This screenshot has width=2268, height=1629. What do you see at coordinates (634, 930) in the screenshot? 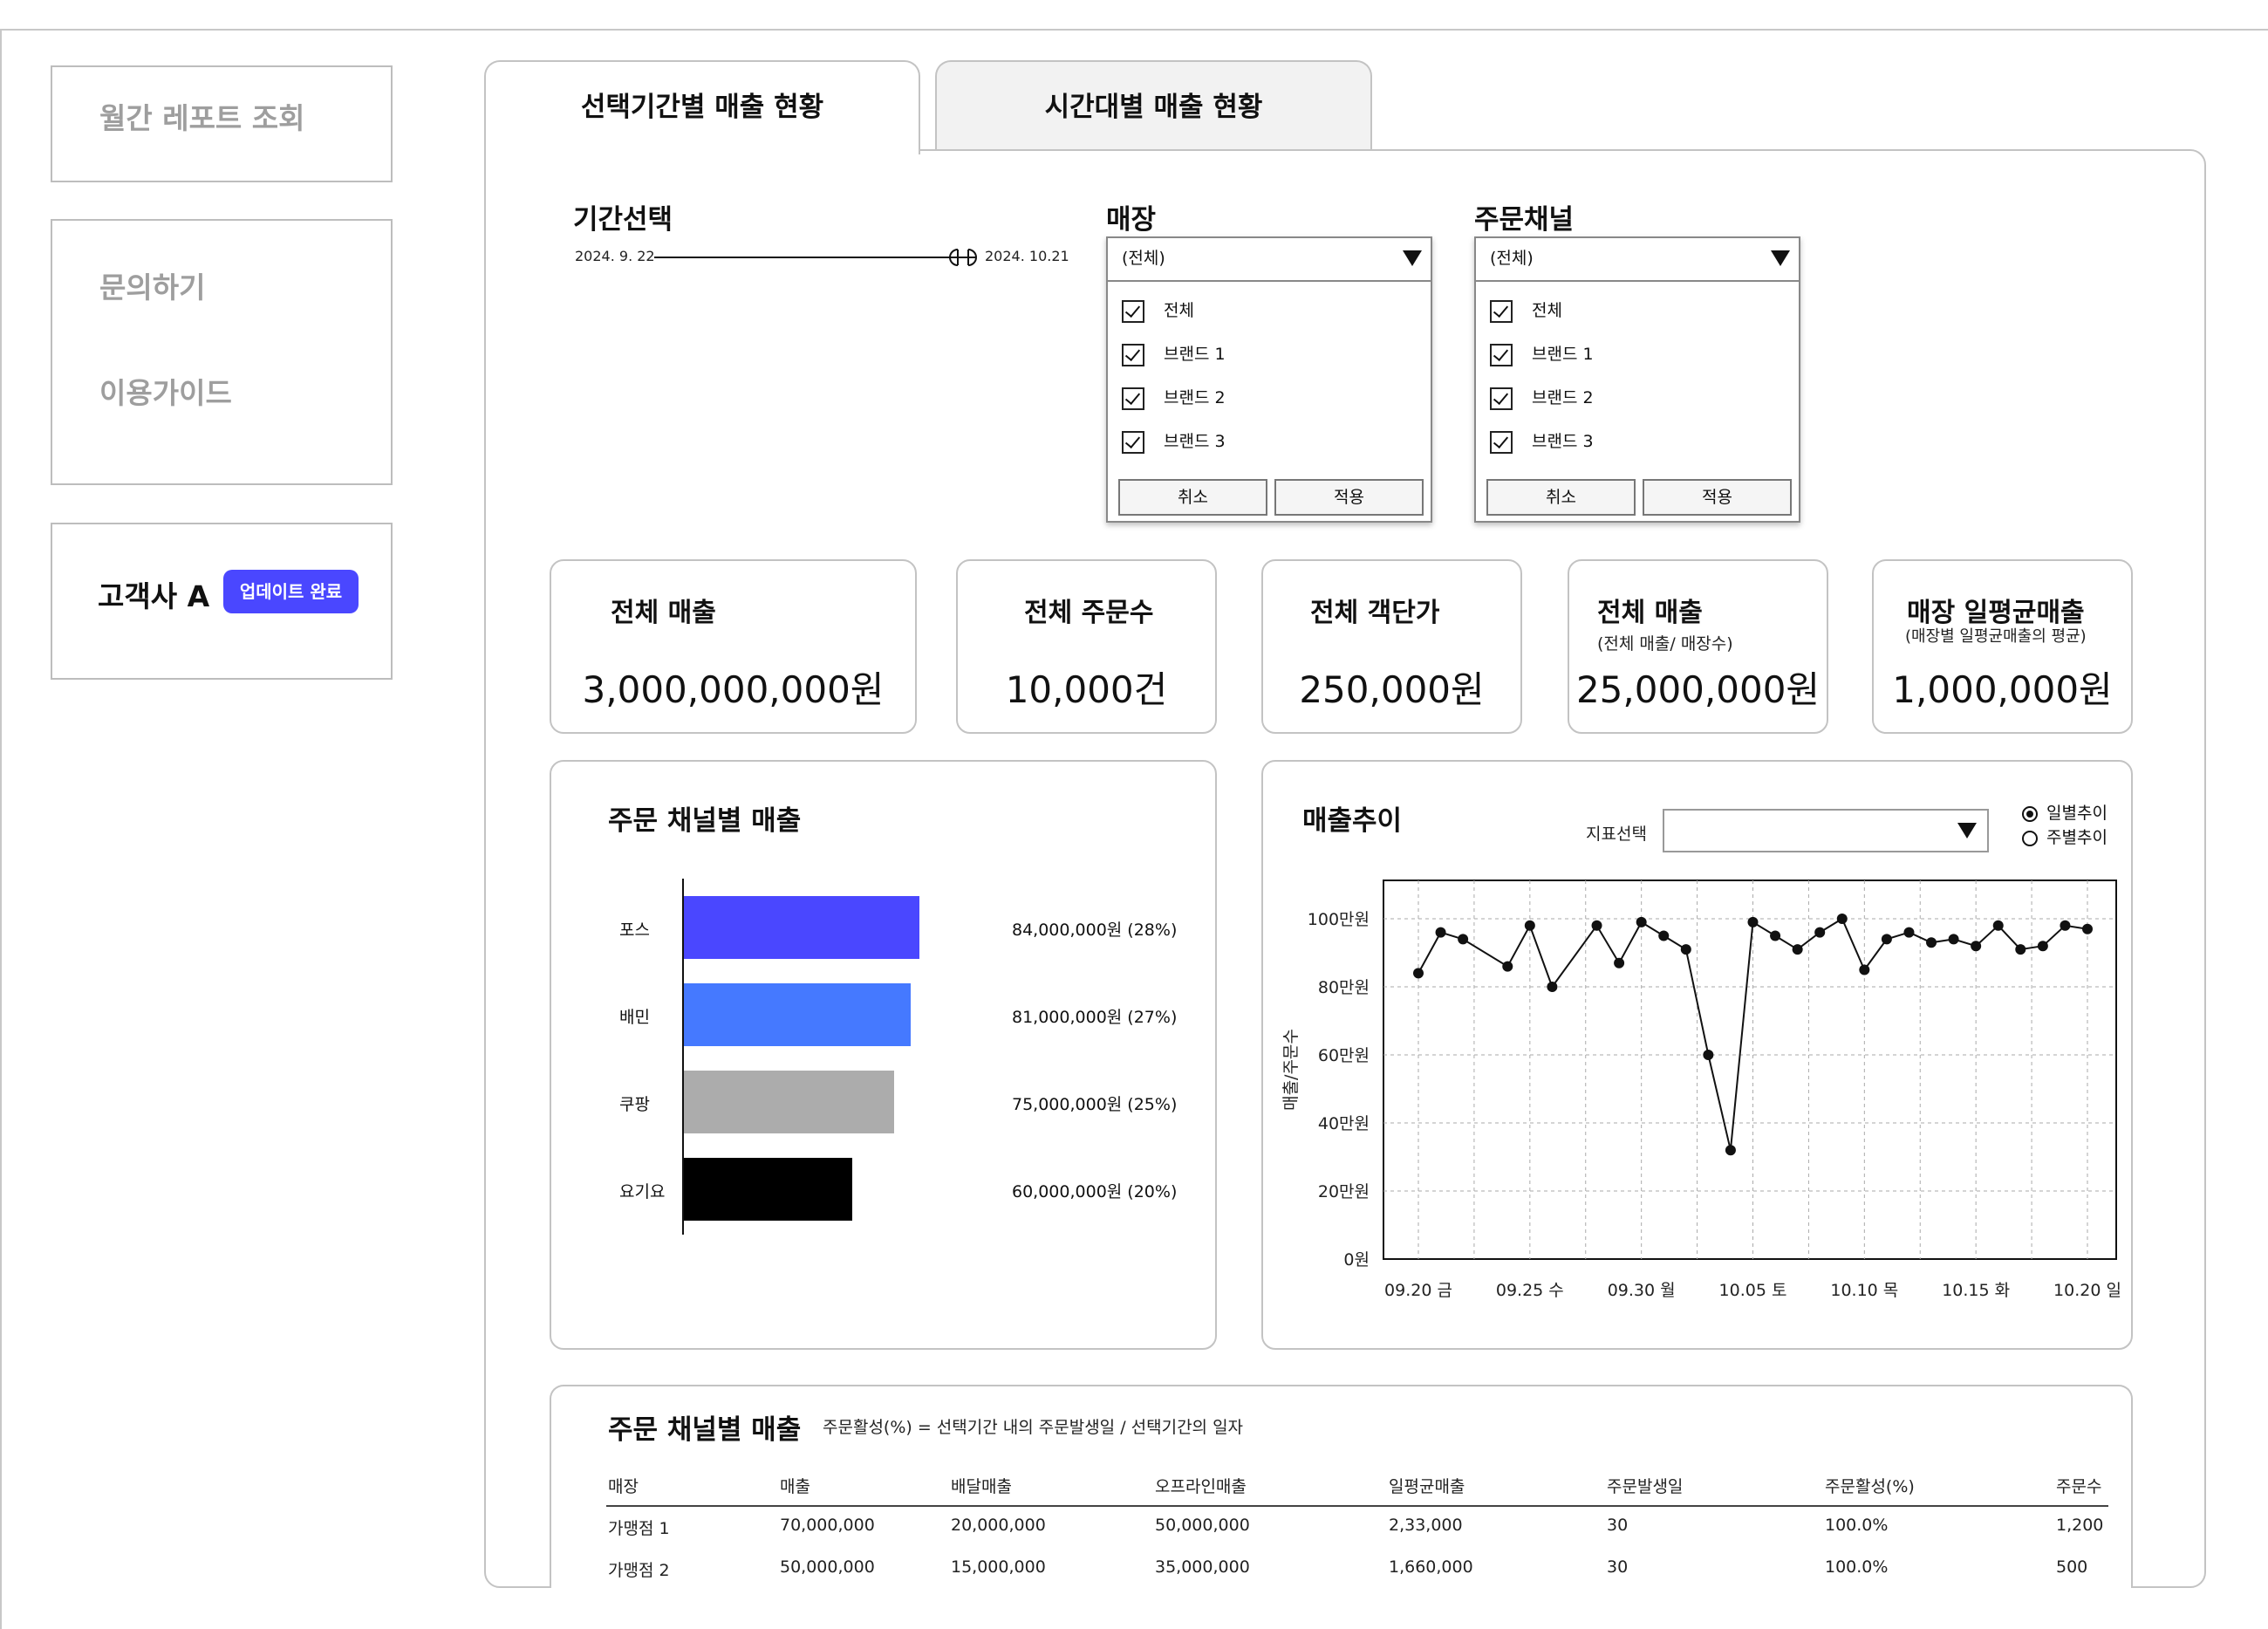
I see `bar-category-label: 포스` at bounding box center [634, 930].